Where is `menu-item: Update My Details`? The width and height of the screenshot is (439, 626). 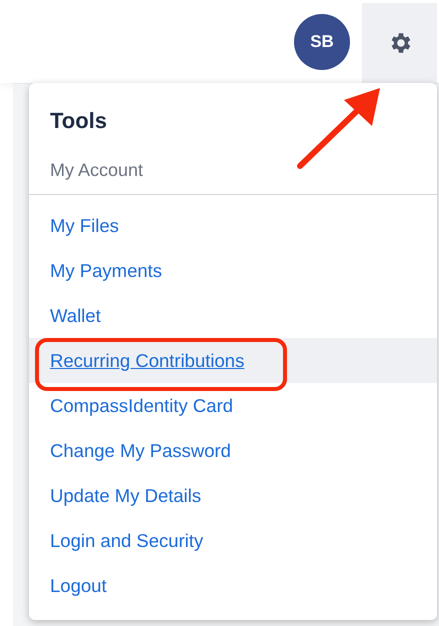
menu-item: Update My Details is located at coordinates (233, 495).